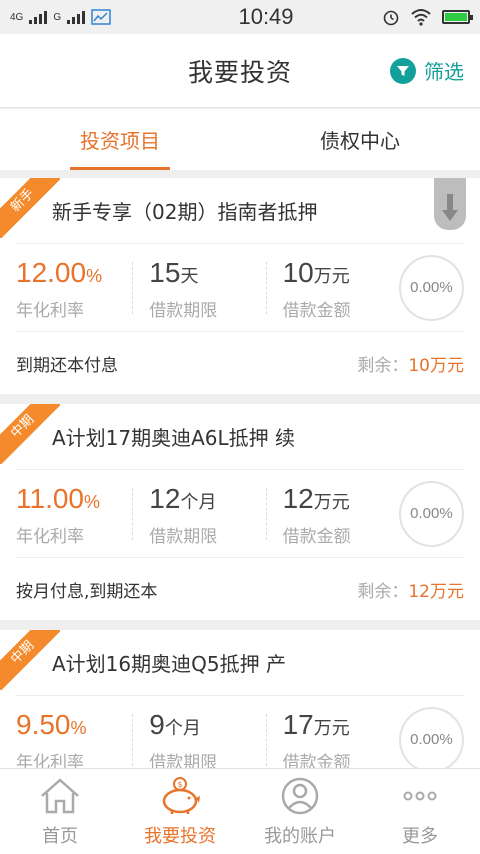 Image resolution: width=480 pixels, height=854 pixels. I want to click on chart-icon, so click(101, 17).